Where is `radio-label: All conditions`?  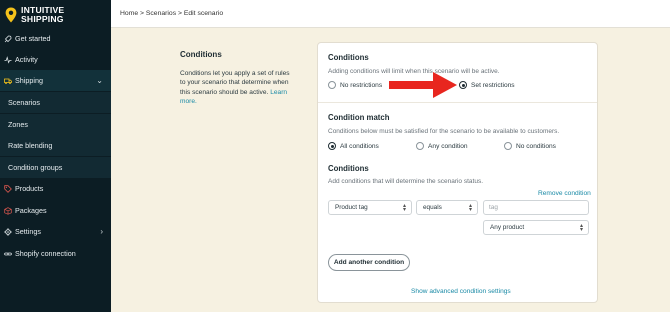 radio-label: All conditions is located at coordinates (359, 146).